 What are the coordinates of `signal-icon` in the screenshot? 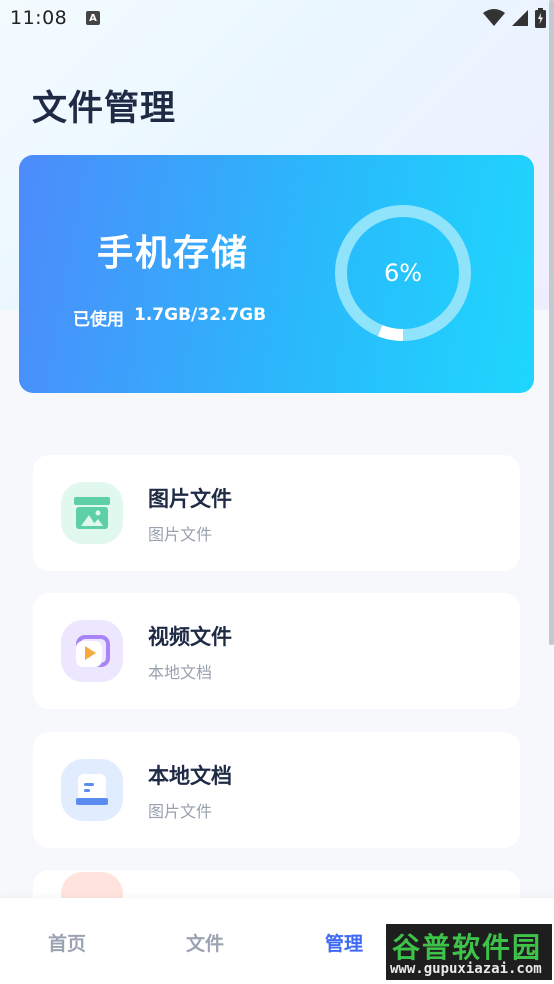 It's located at (520, 18).